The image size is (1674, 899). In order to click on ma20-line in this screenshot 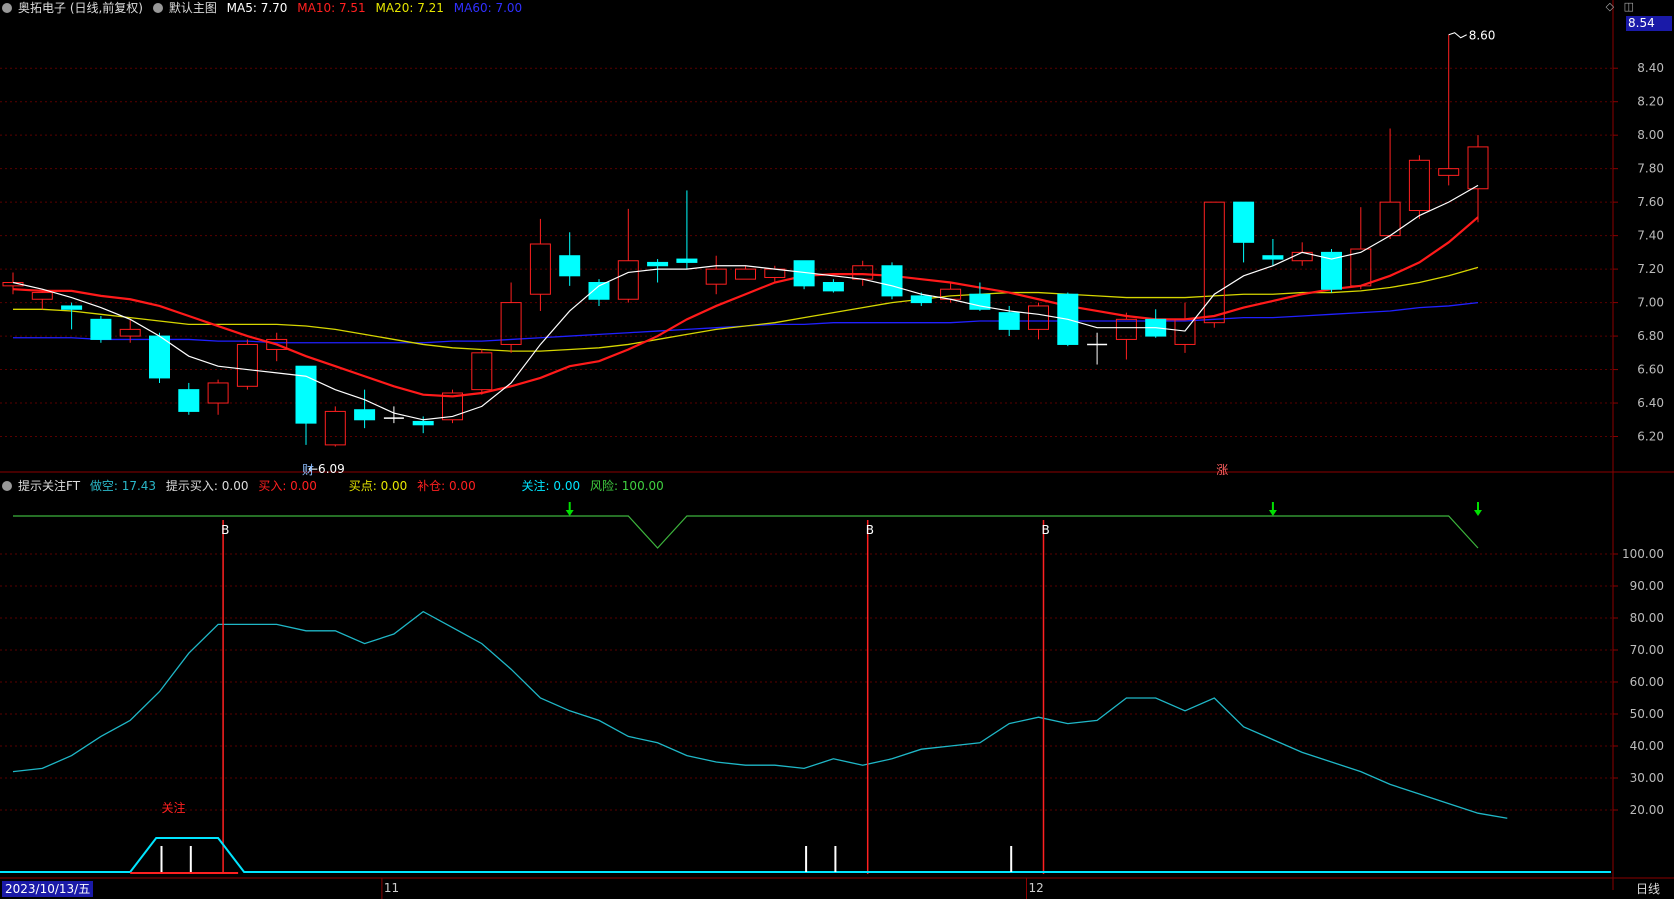, I will do `click(746, 309)`.